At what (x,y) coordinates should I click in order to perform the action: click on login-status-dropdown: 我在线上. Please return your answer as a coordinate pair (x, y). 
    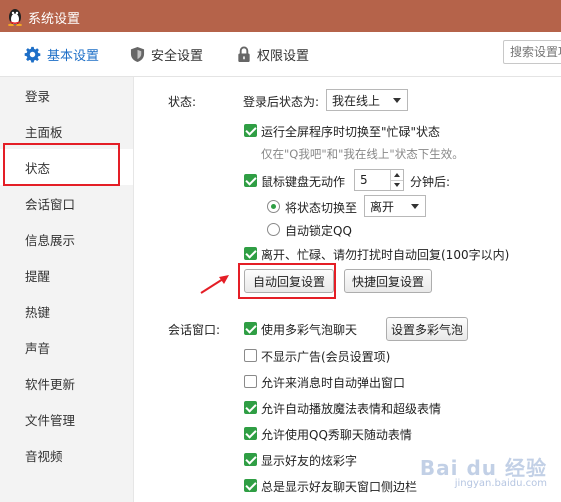
    Looking at the image, I should click on (367, 100).